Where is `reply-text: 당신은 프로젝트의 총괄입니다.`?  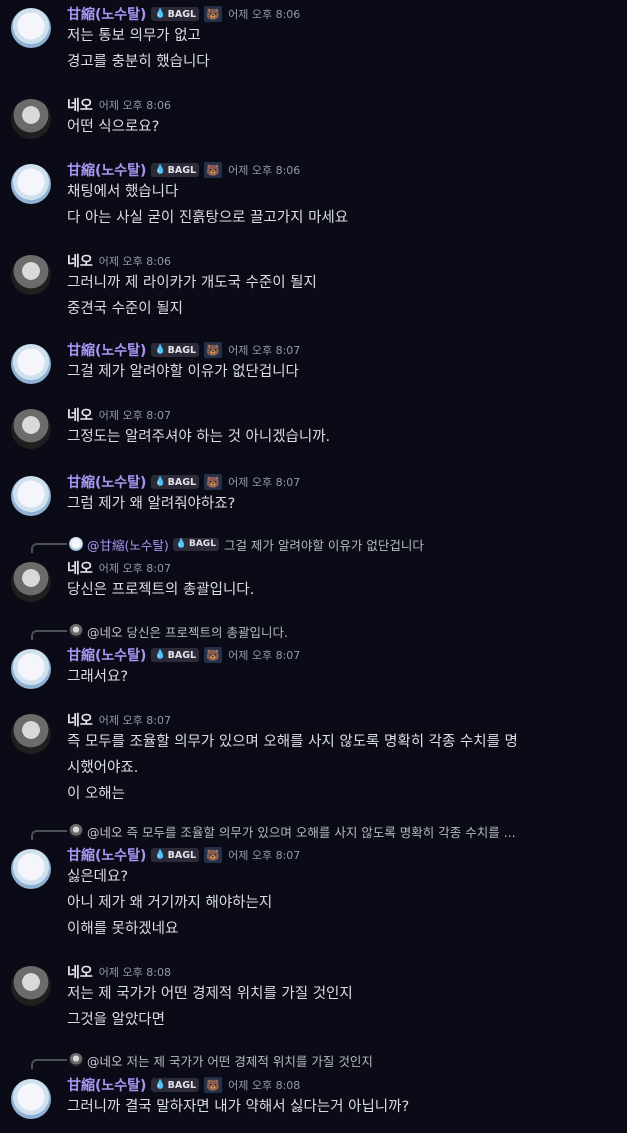 reply-text: 당신은 프로젝트의 총괄입니다. is located at coordinates (207, 632).